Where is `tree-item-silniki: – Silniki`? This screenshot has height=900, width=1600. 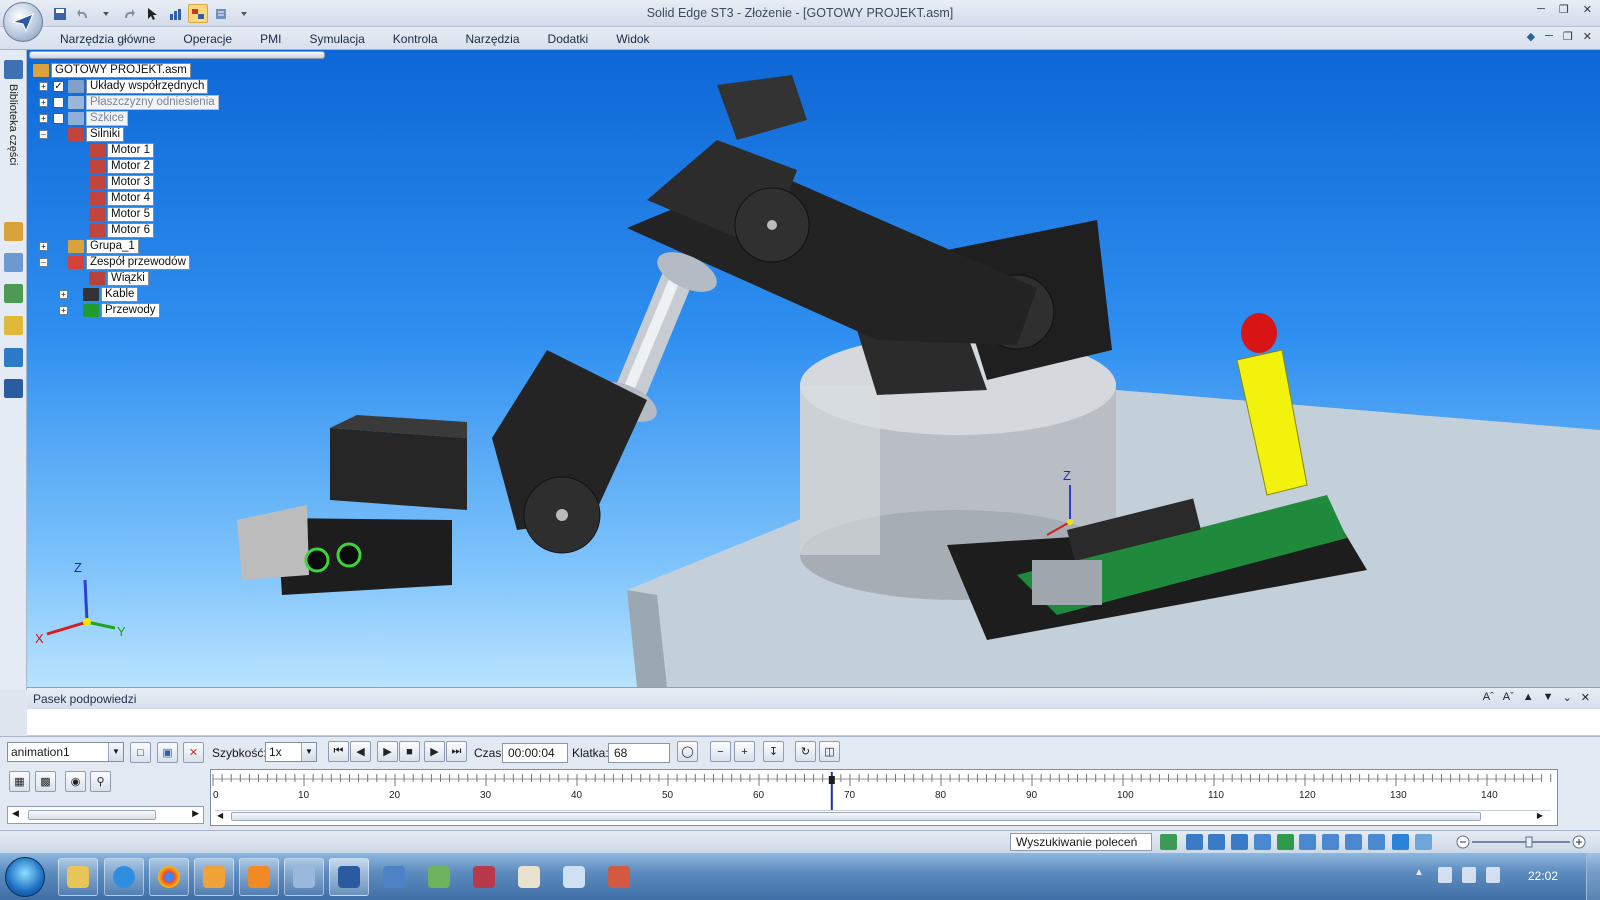
tree-item-silniki: – Silniki is located at coordinates (82, 134).